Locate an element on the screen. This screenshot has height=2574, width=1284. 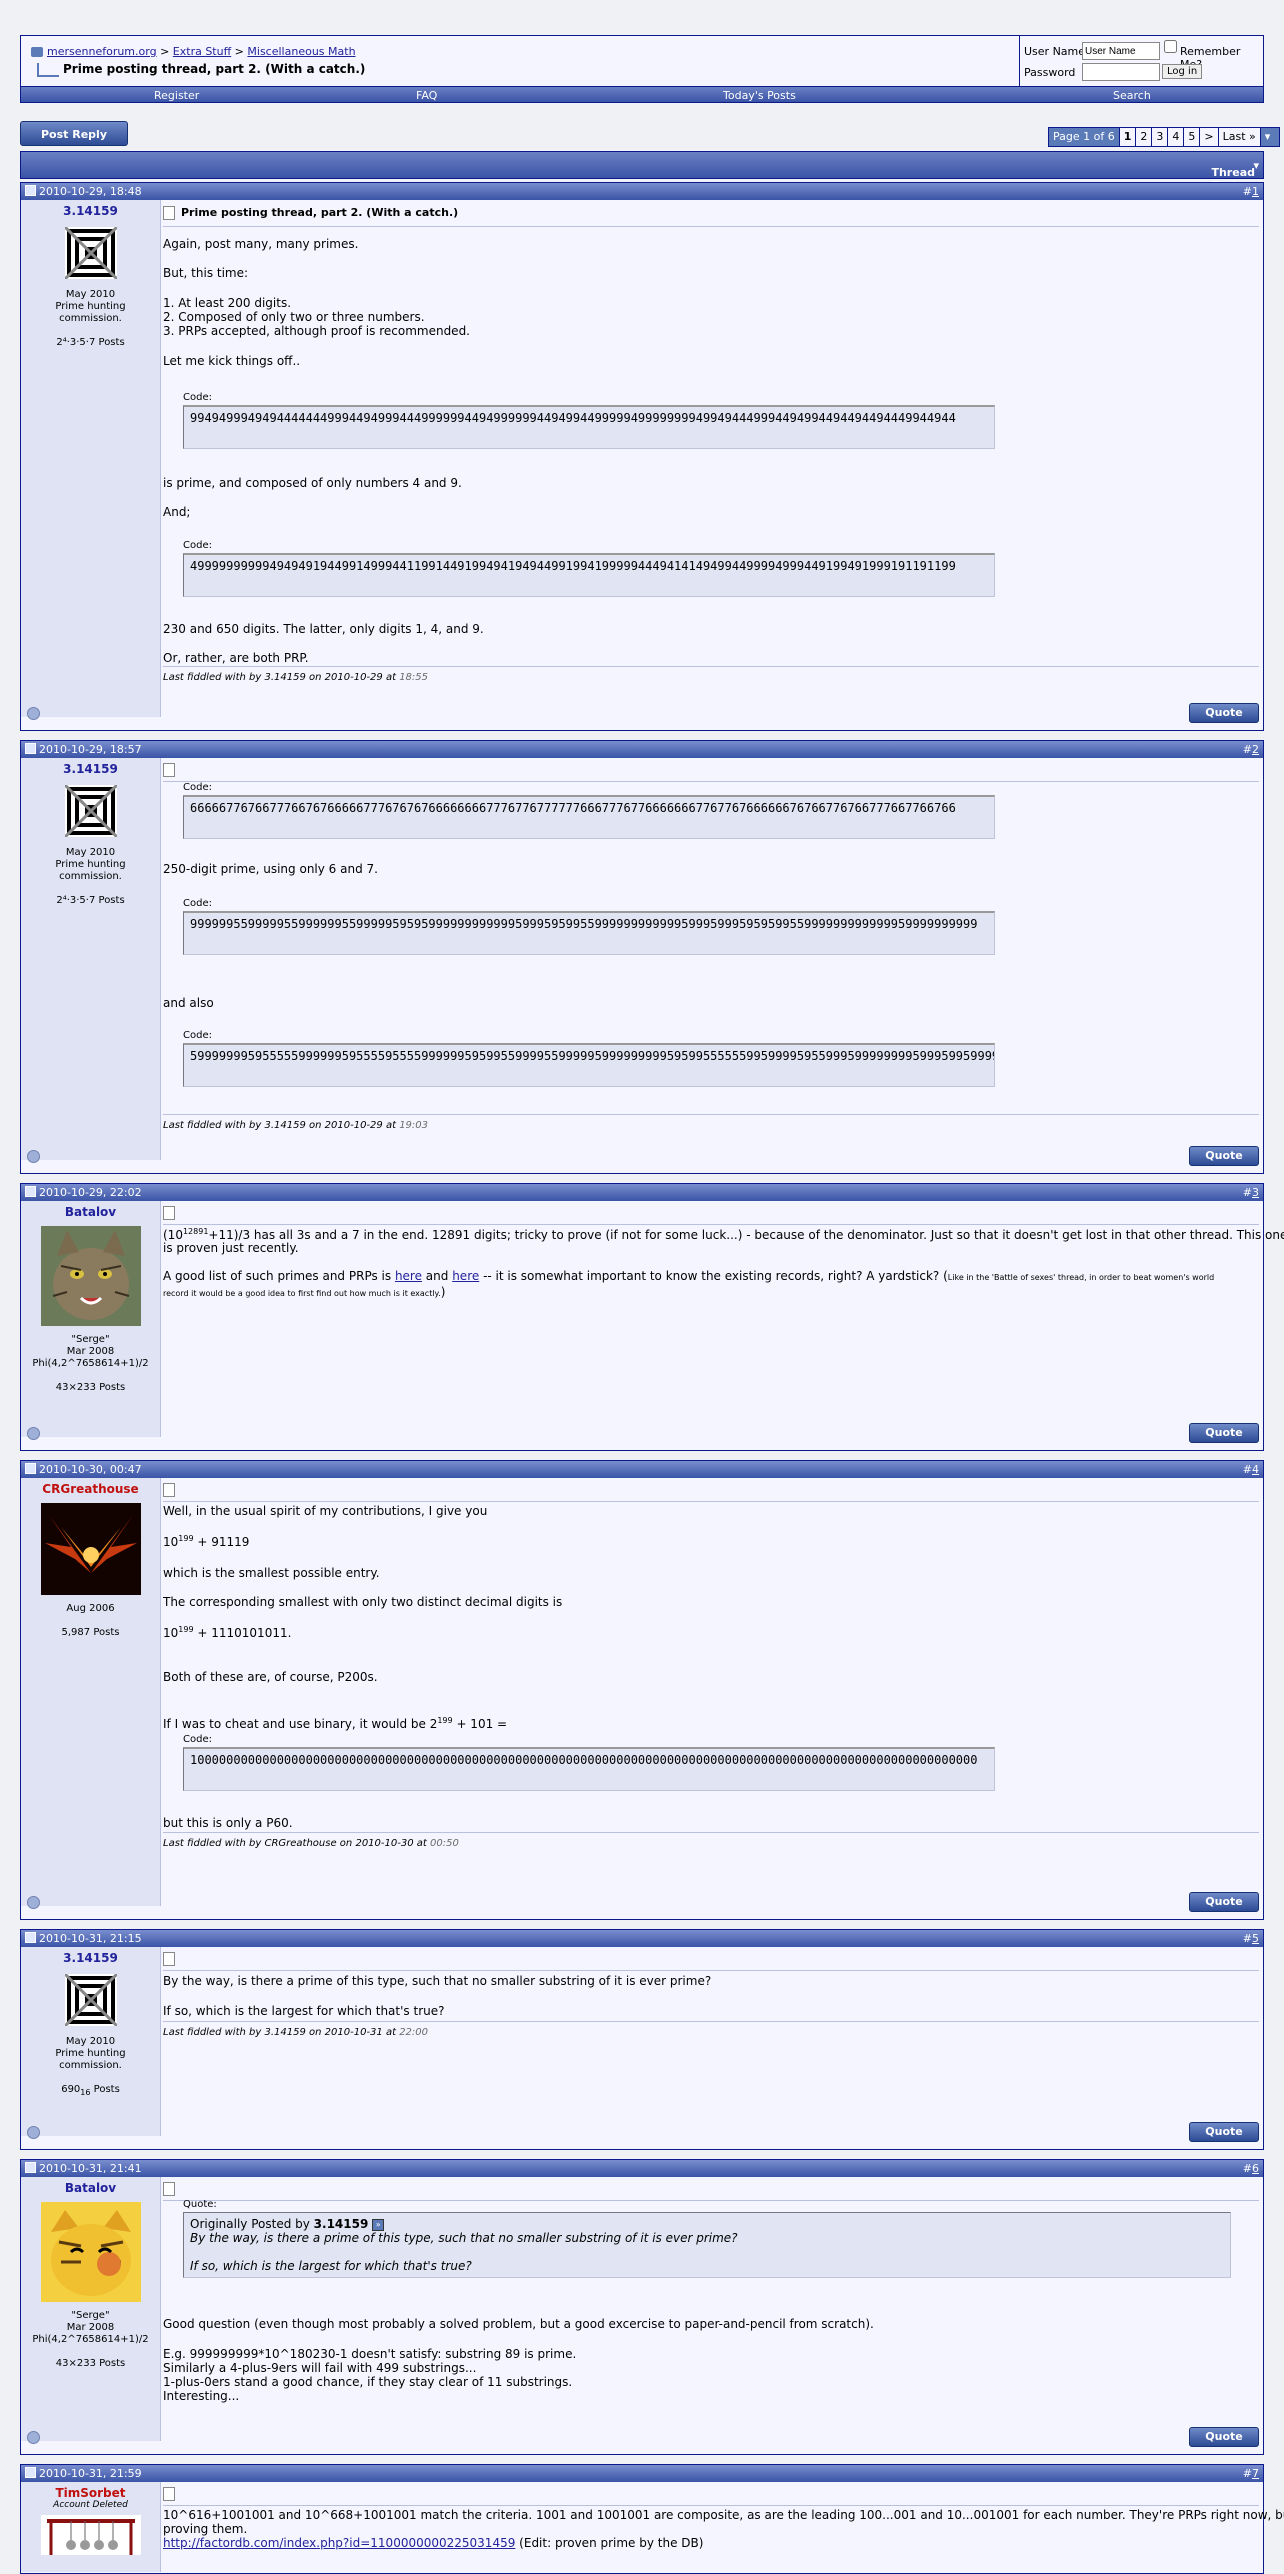
post-text: but this is only a P60. is located at coordinates (228, 1823).